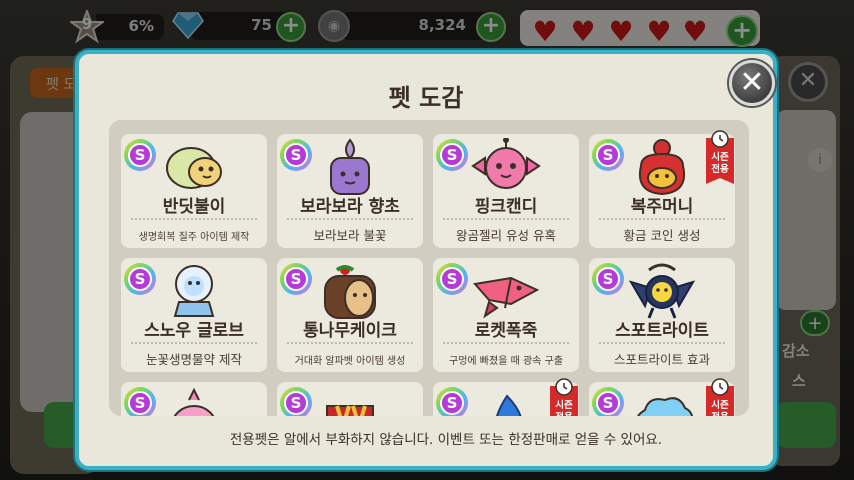  What do you see at coordinates (506, 207) in the screenshot?
I see `pet-name: 핑크캔디` at bounding box center [506, 207].